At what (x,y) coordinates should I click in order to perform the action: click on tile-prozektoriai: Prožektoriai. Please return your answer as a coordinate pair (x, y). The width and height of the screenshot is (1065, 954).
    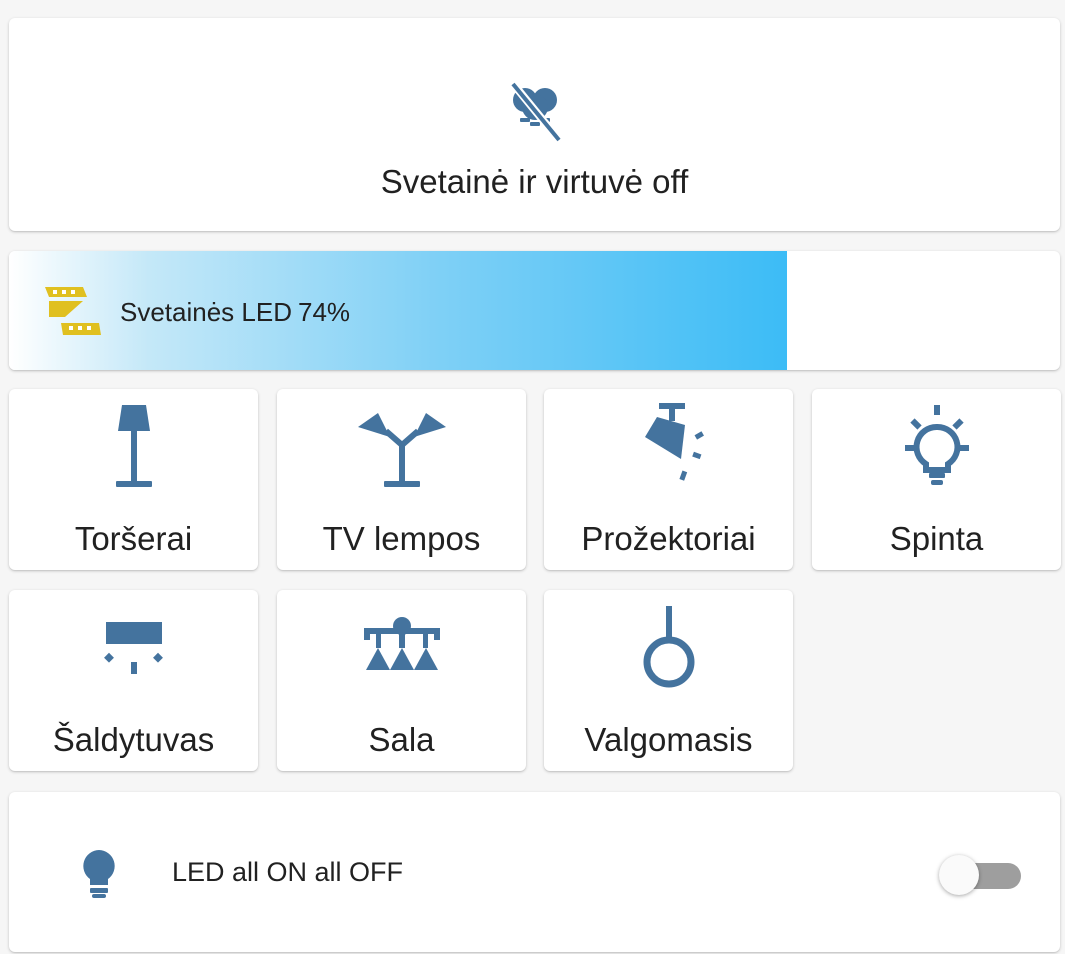
    Looking at the image, I should click on (668, 479).